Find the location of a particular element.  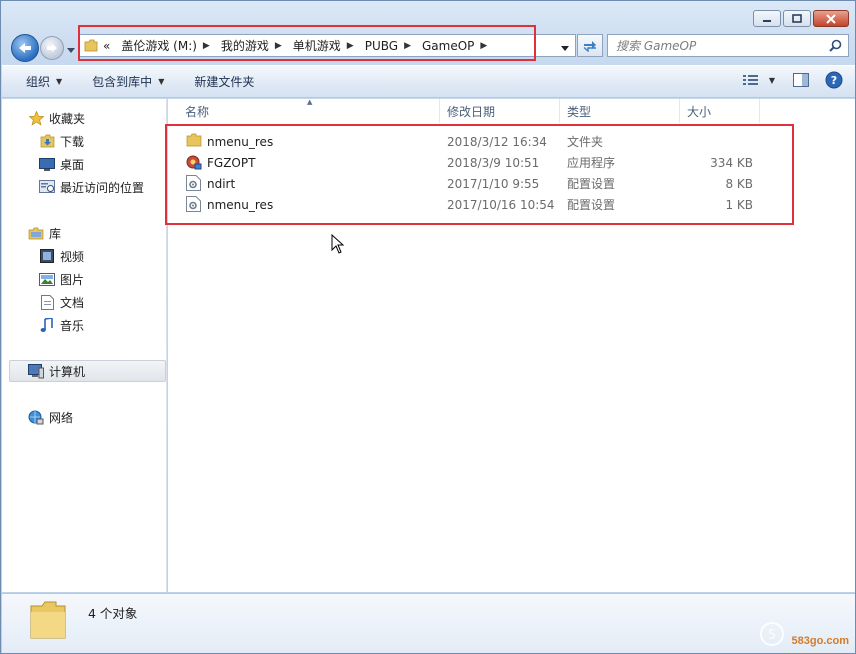

nav-network: 网络 is located at coordinates (50, 417).